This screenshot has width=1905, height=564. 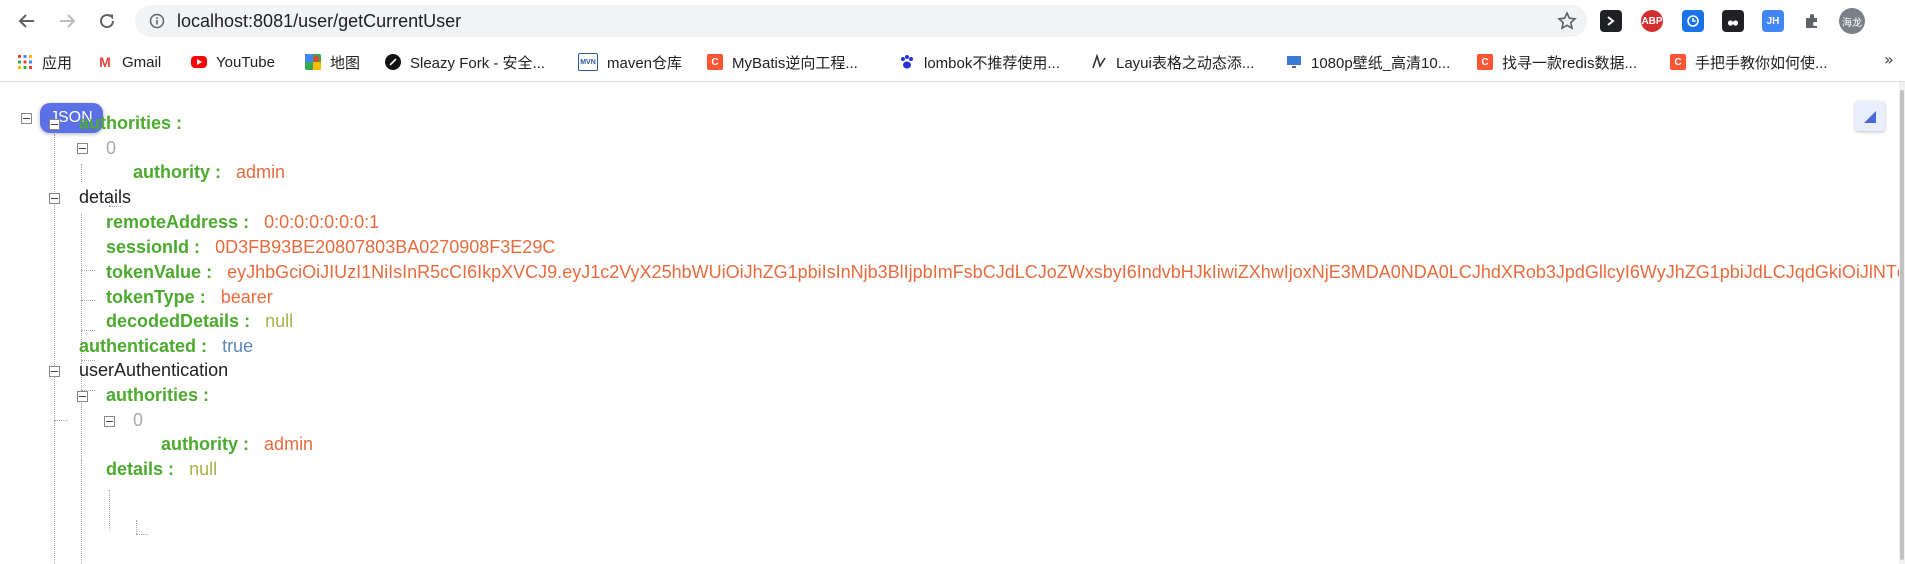 I want to click on json-node-decodeddetails: decodedDetails : null, so click(x=199, y=321).